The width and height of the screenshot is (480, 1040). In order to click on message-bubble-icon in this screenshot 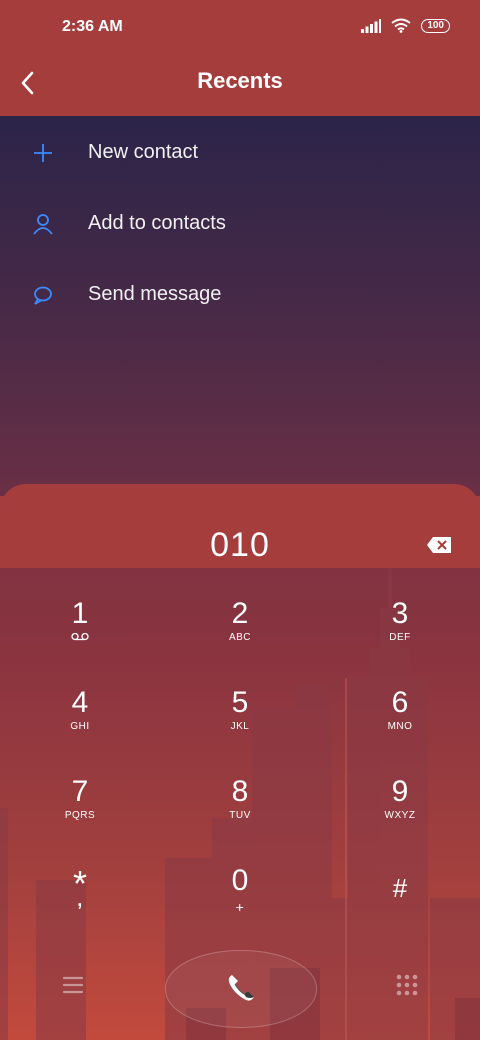, I will do `click(43, 295)`.